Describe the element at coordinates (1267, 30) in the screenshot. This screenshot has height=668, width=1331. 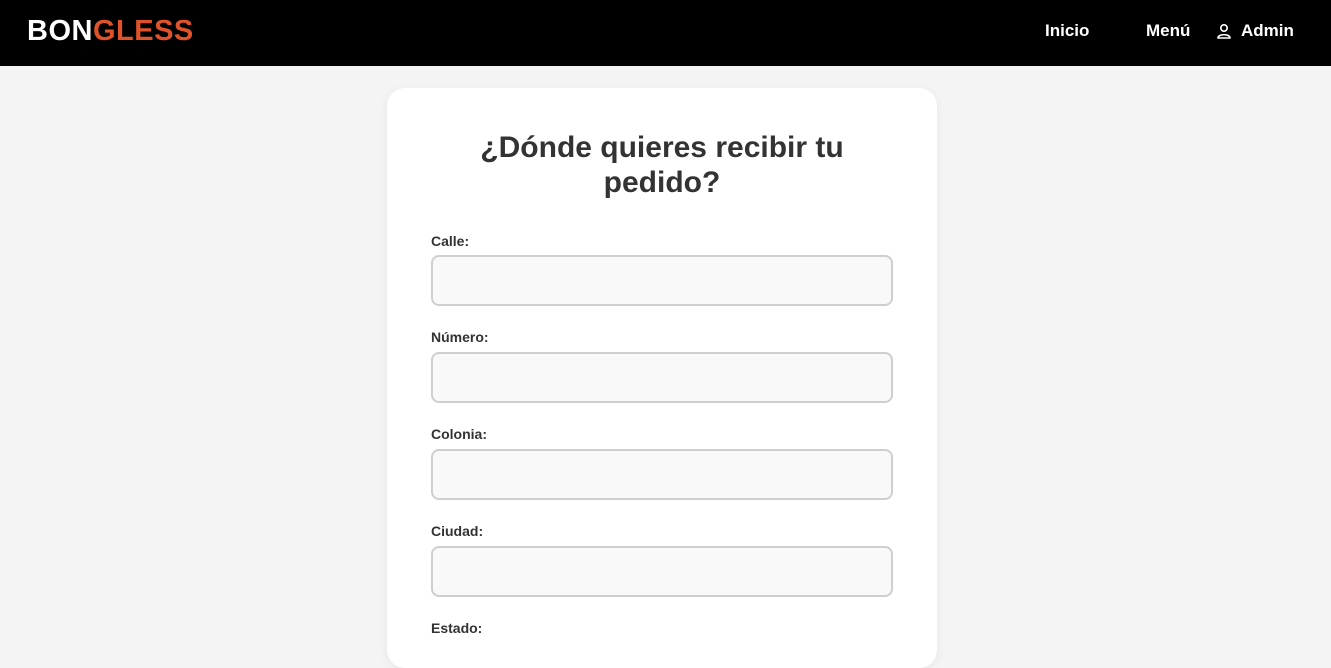
I see `nav-admin-label: Admin` at that location.